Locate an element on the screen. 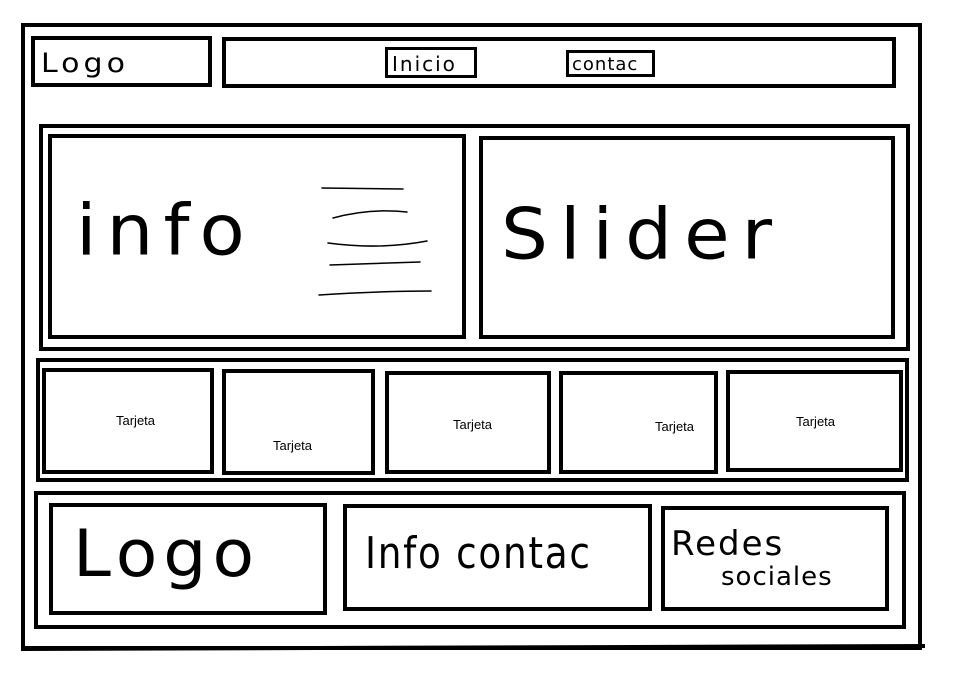 The image size is (967, 675). bottom-edge-line is located at coordinates (473, 647).